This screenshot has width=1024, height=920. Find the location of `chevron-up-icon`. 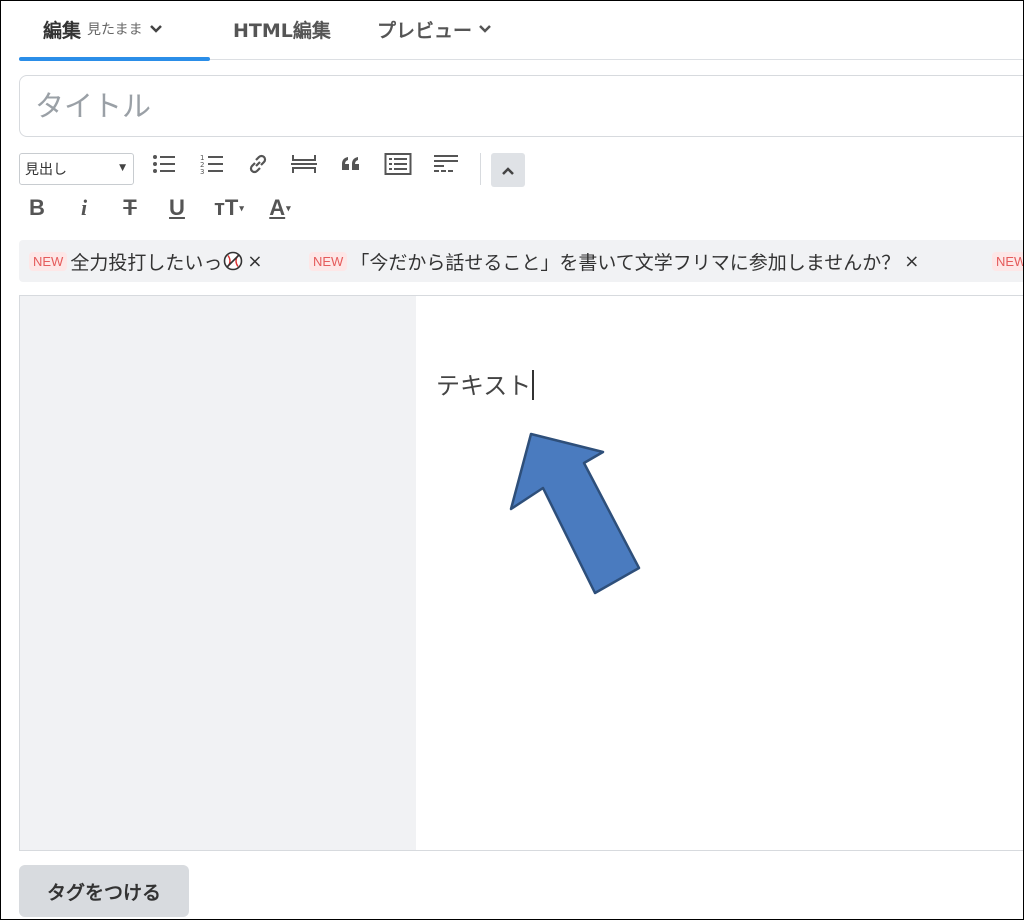

chevron-up-icon is located at coordinates (508, 170).